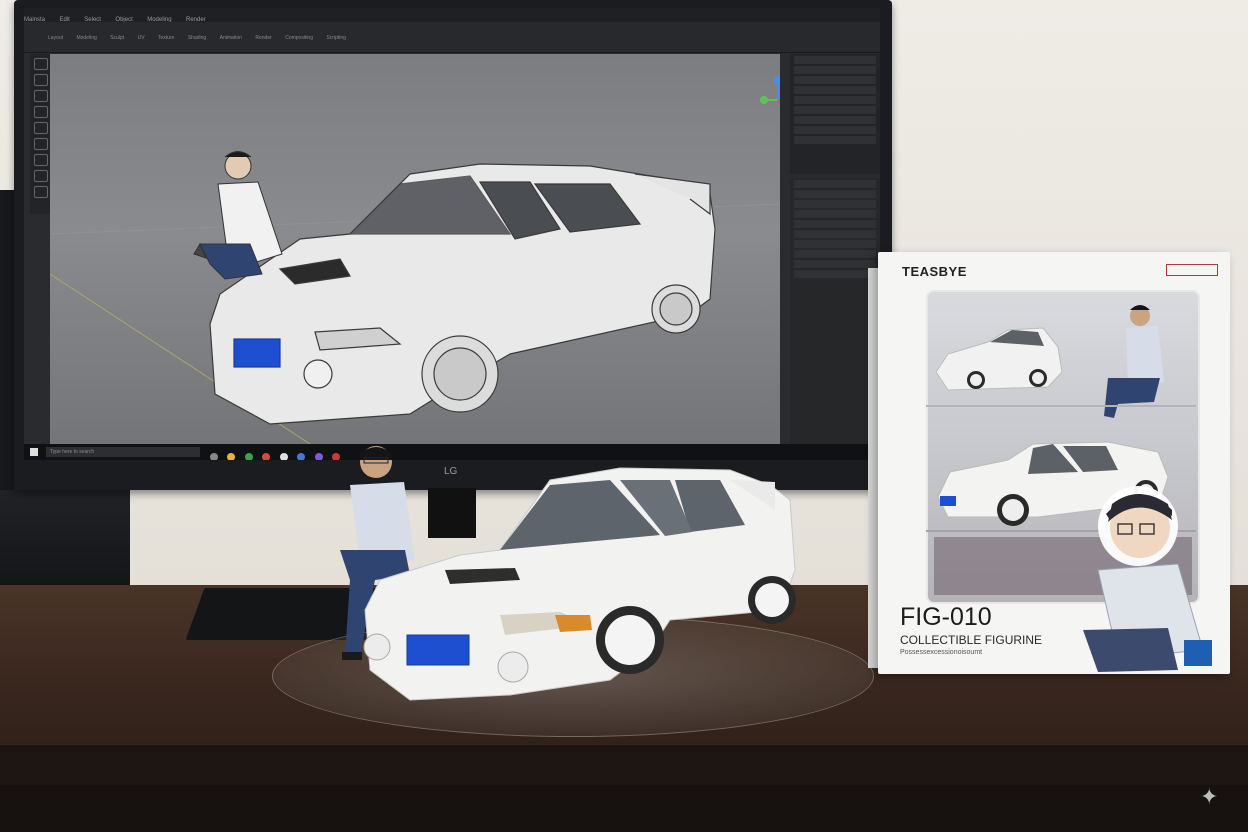 The width and height of the screenshot is (1248, 832). I want to click on tab-scripting: Scripting, so click(335, 38).